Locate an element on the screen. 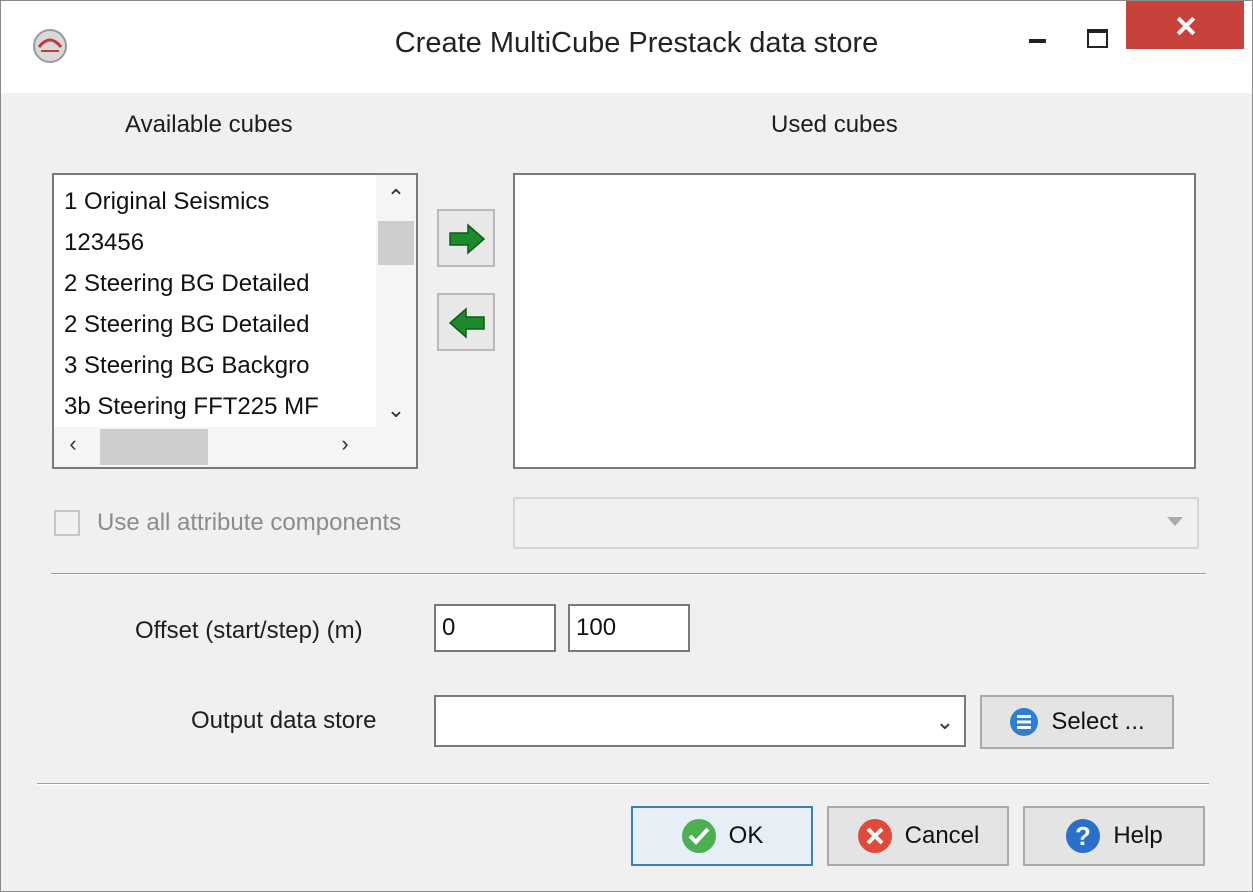  list-item: 123456 is located at coordinates (215, 242).